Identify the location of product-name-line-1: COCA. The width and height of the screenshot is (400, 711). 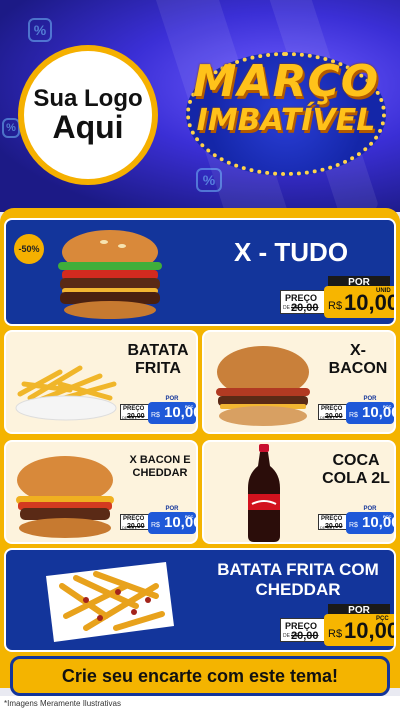
(356, 460).